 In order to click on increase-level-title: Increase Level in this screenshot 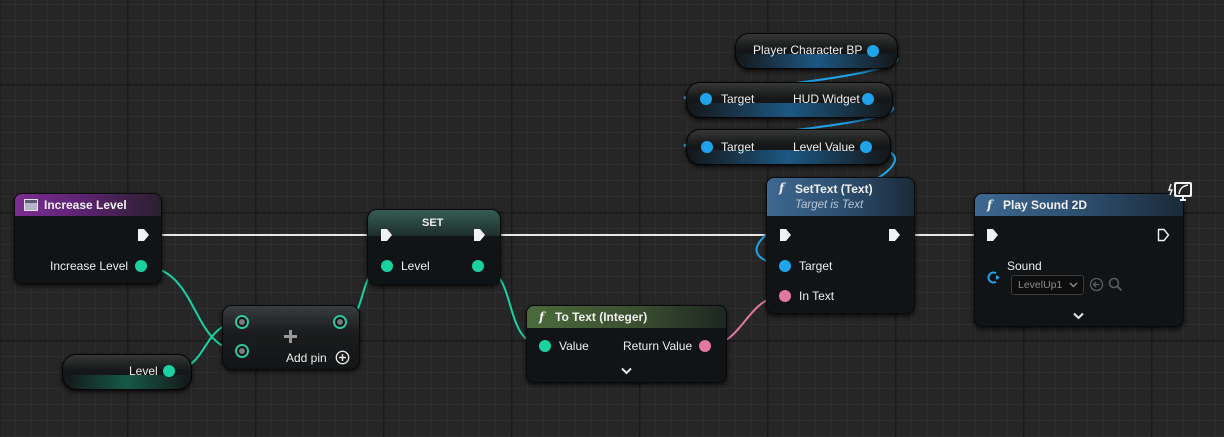, I will do `click(85, 205)`.